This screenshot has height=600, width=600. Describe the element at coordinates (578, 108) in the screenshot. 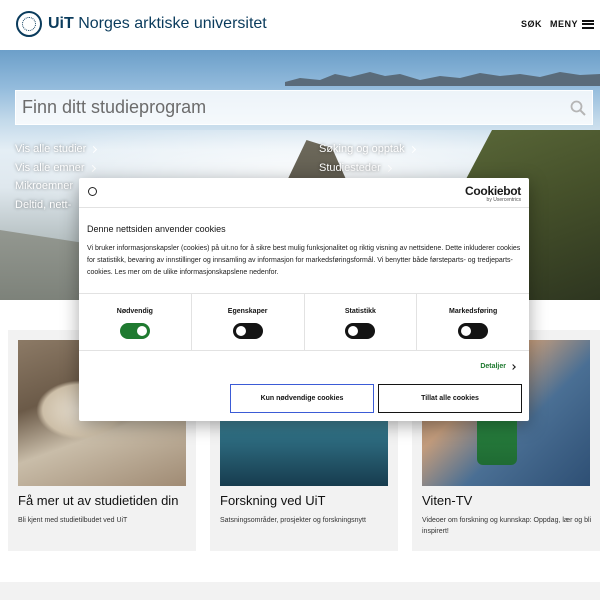

I see `search-icon` at that location.